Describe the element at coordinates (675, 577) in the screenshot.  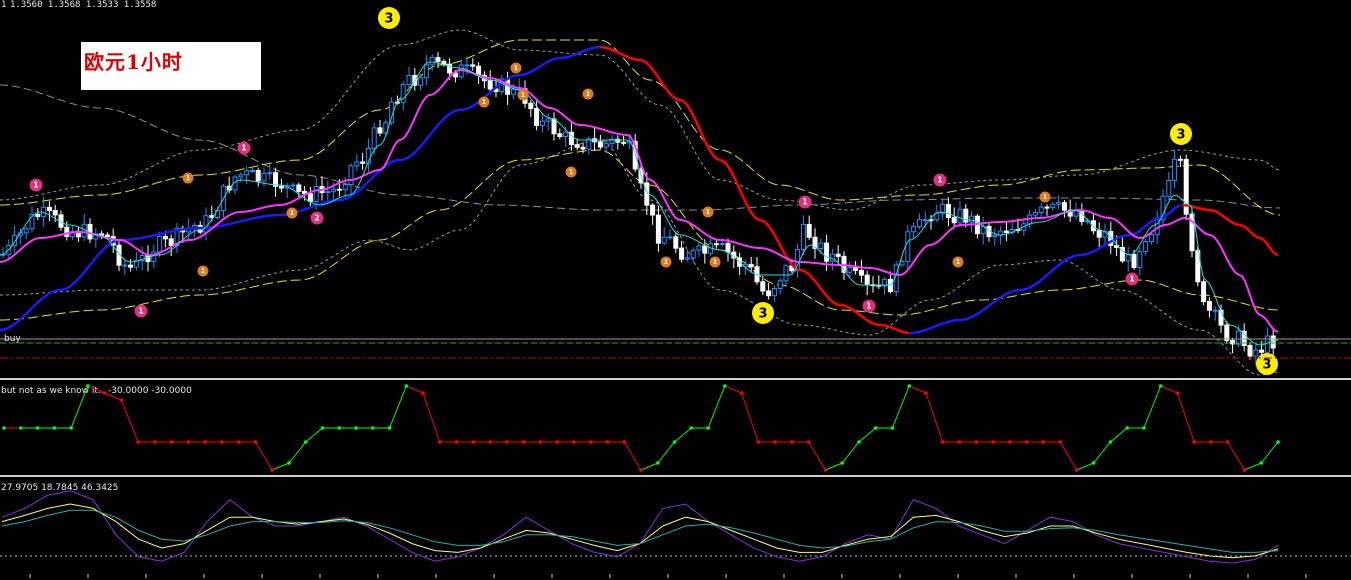
I see `time-axis` at that location.